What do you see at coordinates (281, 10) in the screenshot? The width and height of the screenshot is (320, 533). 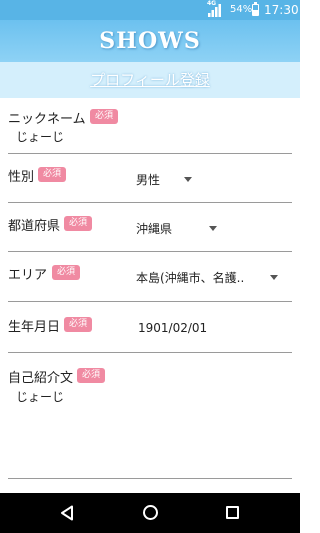 I see `clock: 17:30` at bounding box center [281, 10].